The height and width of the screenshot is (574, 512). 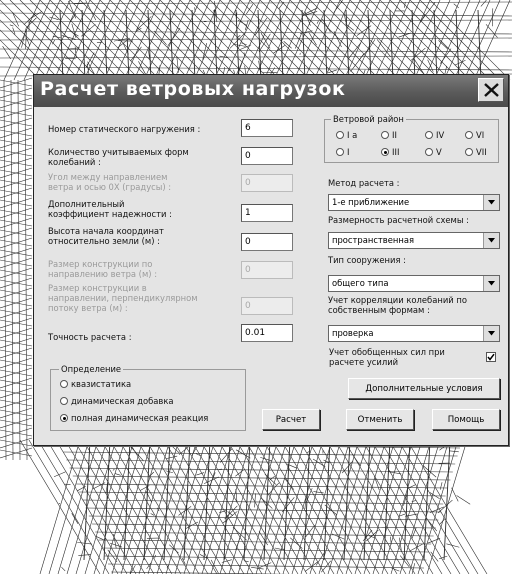 I want to click on radio-label: динамическая добавка, so click(x=122, y=401).